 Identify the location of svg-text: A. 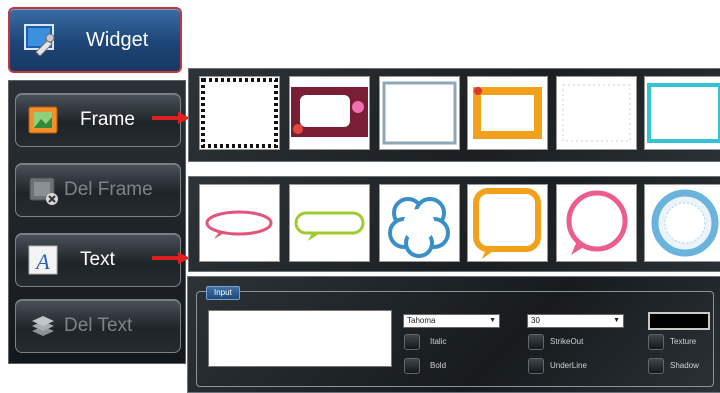
(42, 261).